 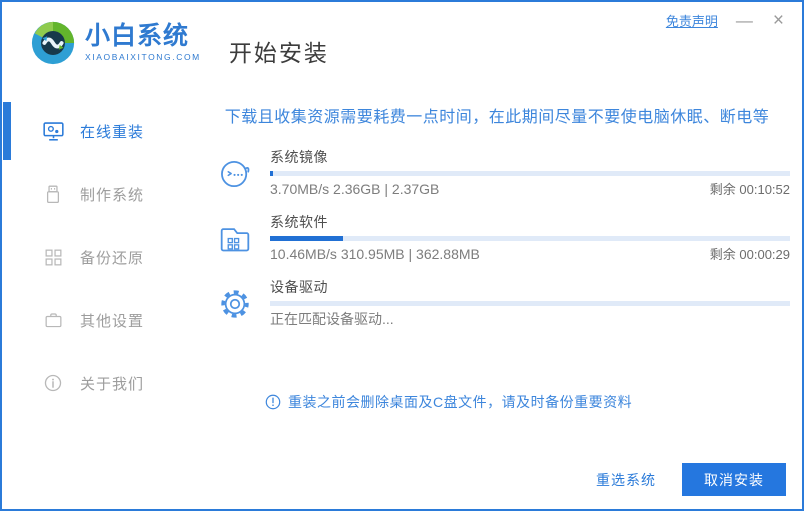 I want to click on sidebar-item-about-us: 关于我们, so click(x=97, y=383).